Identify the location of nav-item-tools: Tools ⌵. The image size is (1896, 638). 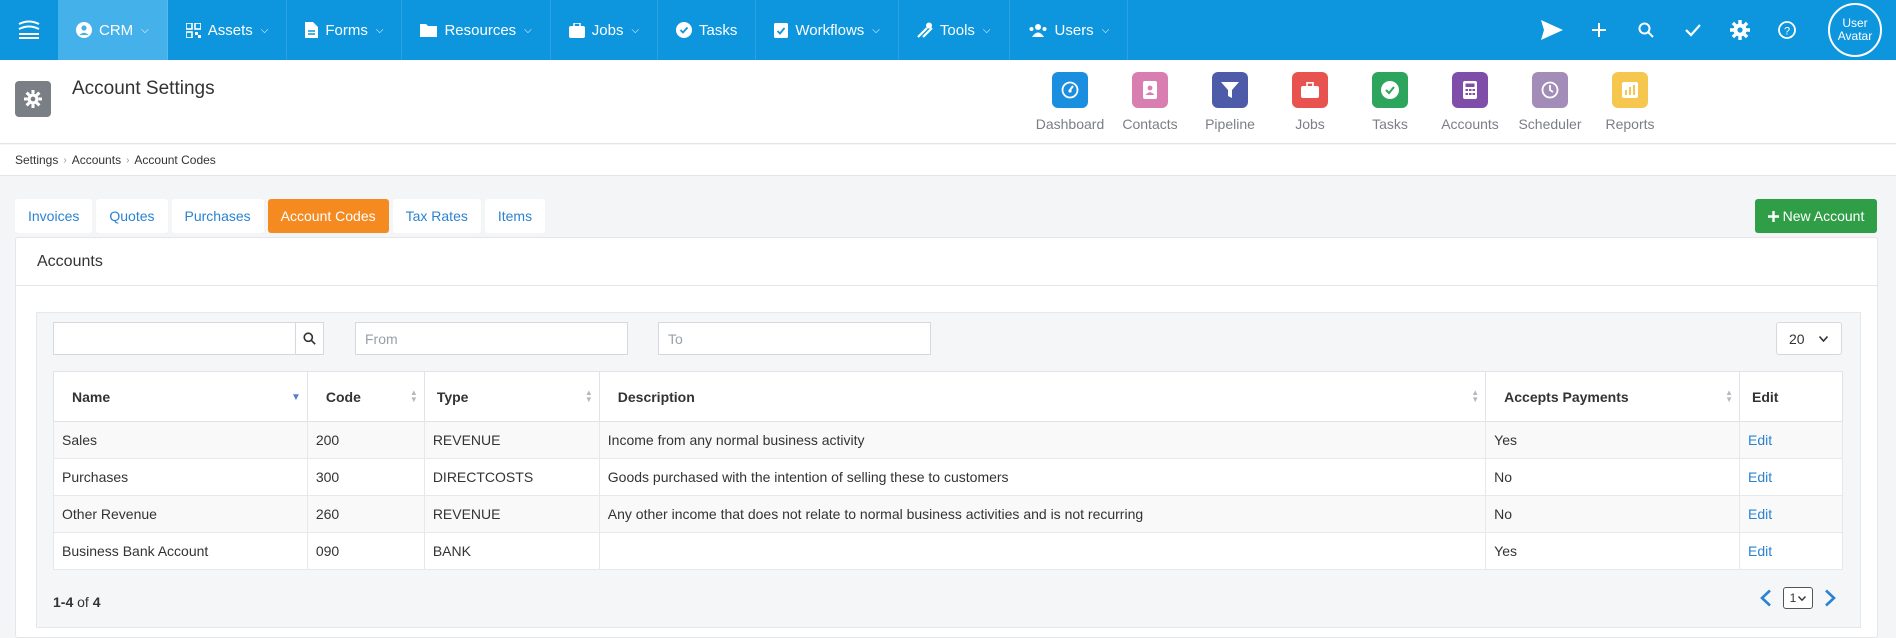
(954, 30).